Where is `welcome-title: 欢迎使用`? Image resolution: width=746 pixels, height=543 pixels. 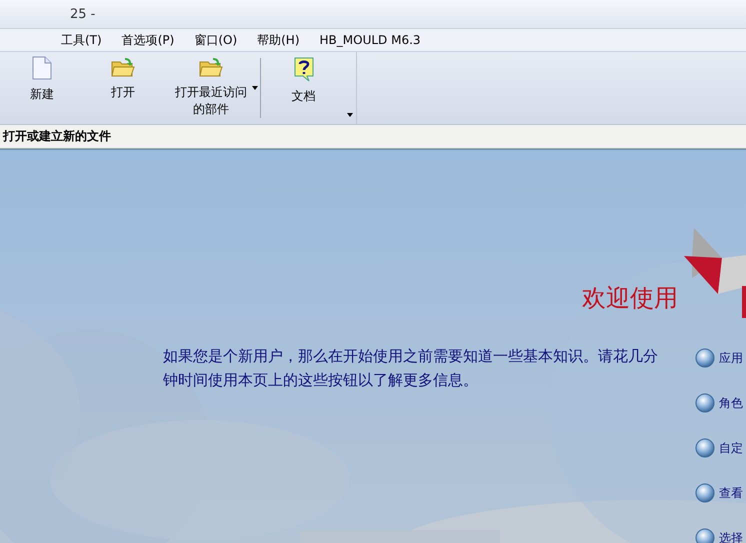 welcome-title: 欢迎使用 is located at coordinates (630, 298).